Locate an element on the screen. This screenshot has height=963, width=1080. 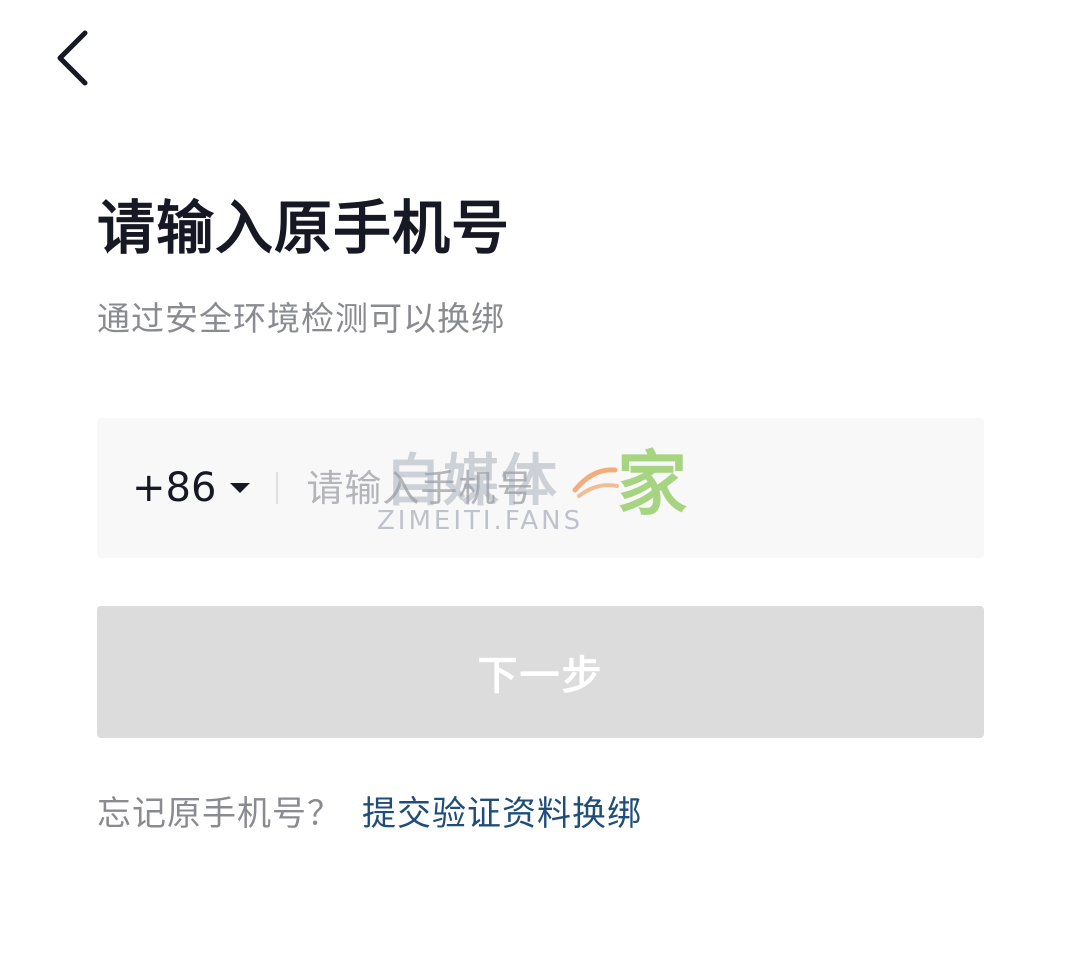
country-code-selector: +86 is located at coordinates (191, 488).